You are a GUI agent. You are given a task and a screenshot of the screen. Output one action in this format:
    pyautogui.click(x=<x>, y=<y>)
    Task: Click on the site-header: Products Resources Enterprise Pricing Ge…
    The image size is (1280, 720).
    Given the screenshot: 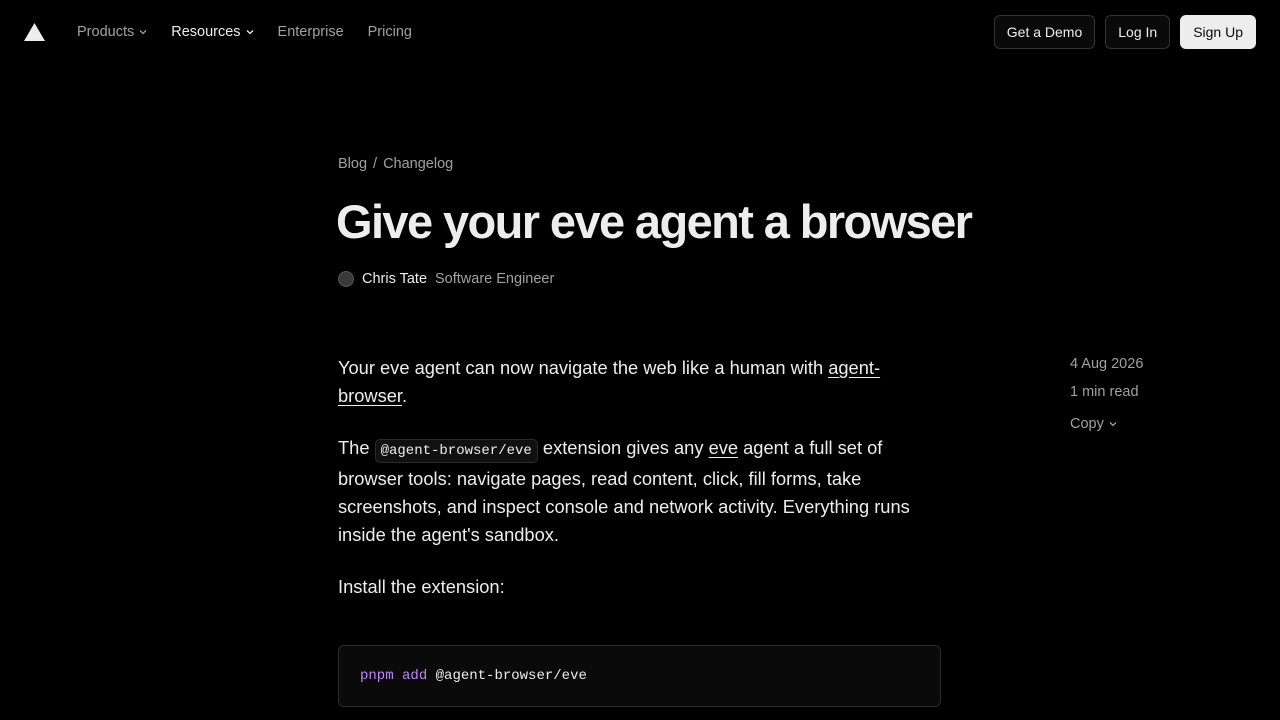 What is the action you would take?
    pyautogui.click(x=640, y=32)
    